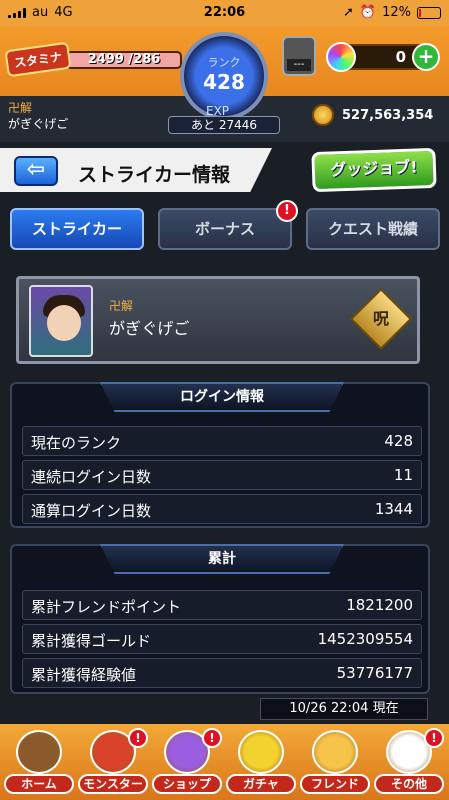  What do you see at coordinates (187, 784) in the screenshot?
I see `nav-shop-label: ショップ` at bounding box center [187, 784].